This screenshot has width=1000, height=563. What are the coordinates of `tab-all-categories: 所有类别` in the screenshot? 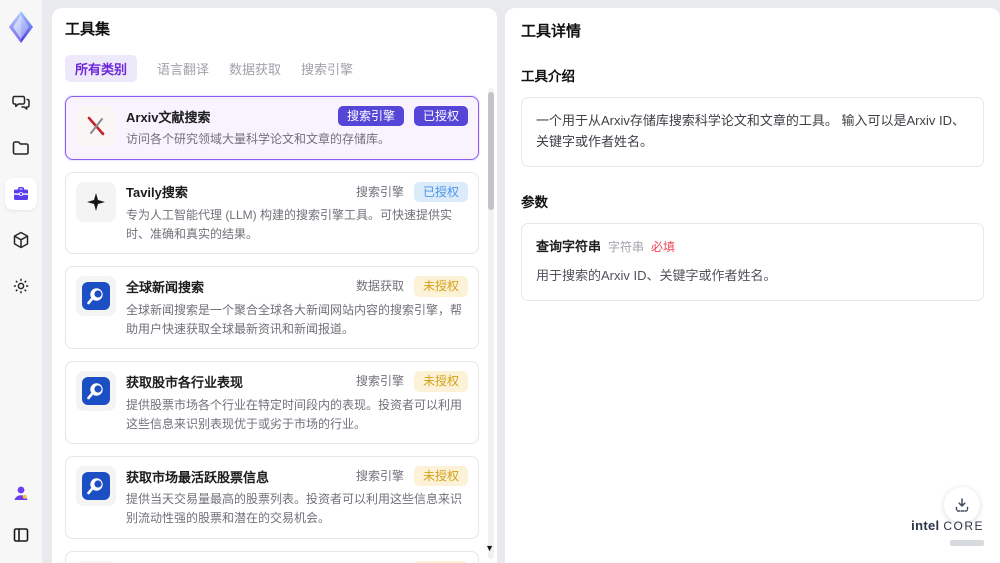 It's located at (101, 68).